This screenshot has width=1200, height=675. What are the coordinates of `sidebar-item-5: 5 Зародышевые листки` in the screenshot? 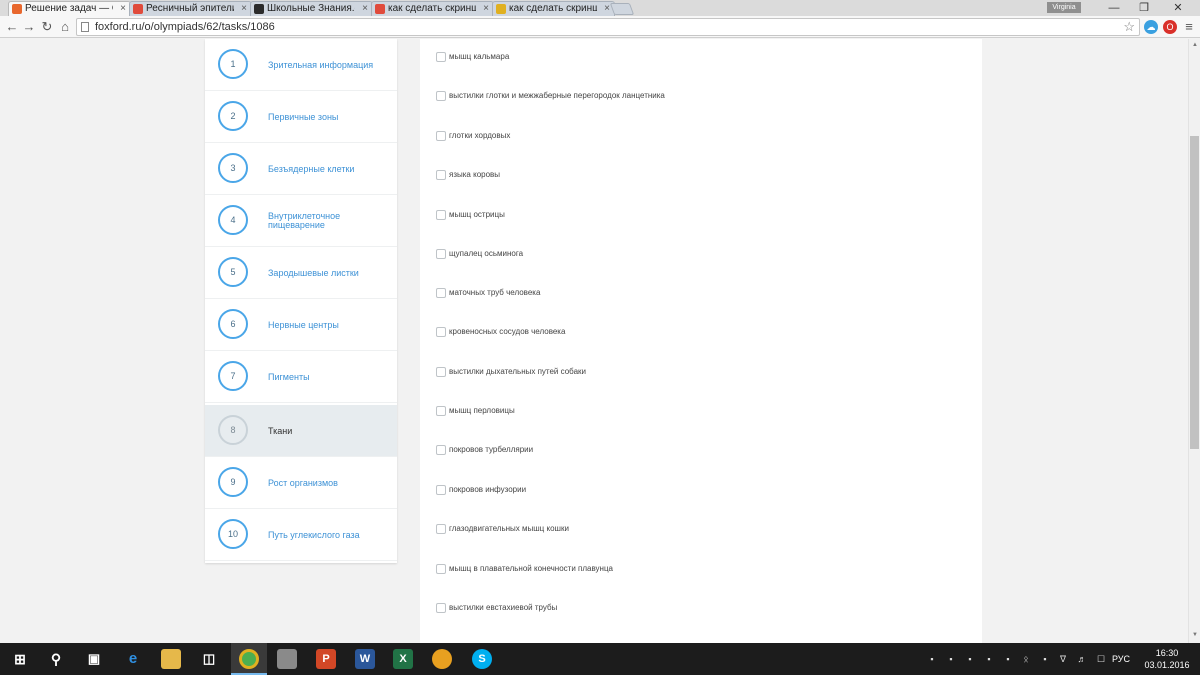 It's located at (301, 273).